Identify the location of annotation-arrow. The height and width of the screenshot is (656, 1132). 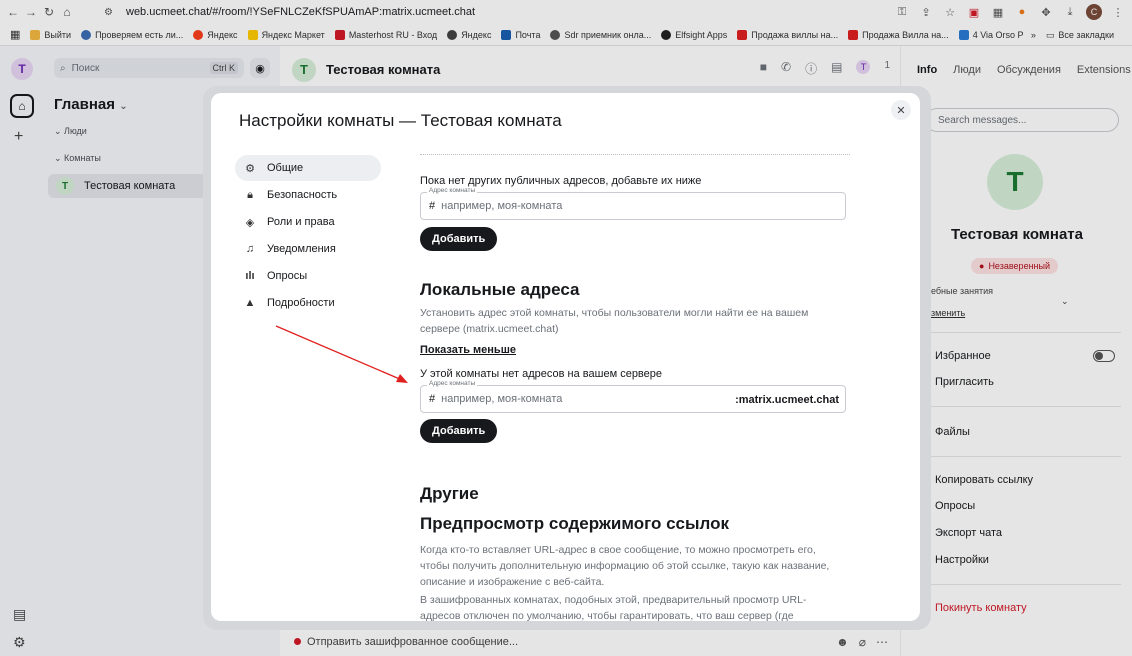
(341, 354).